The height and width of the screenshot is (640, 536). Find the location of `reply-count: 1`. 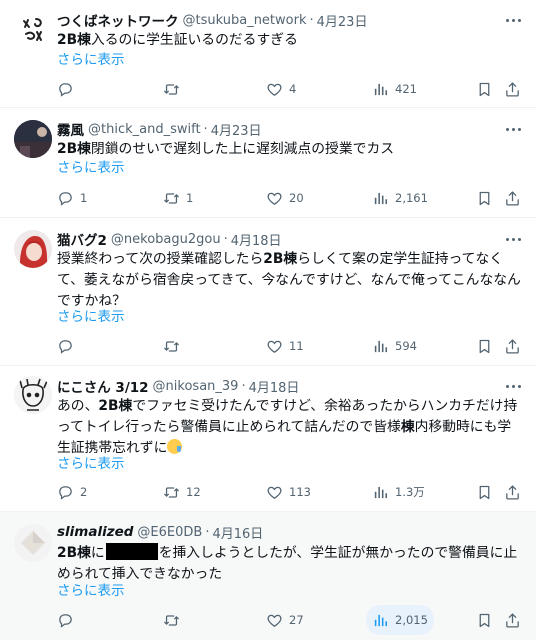

reply-count: 1 is located at coordinates (84, 198).